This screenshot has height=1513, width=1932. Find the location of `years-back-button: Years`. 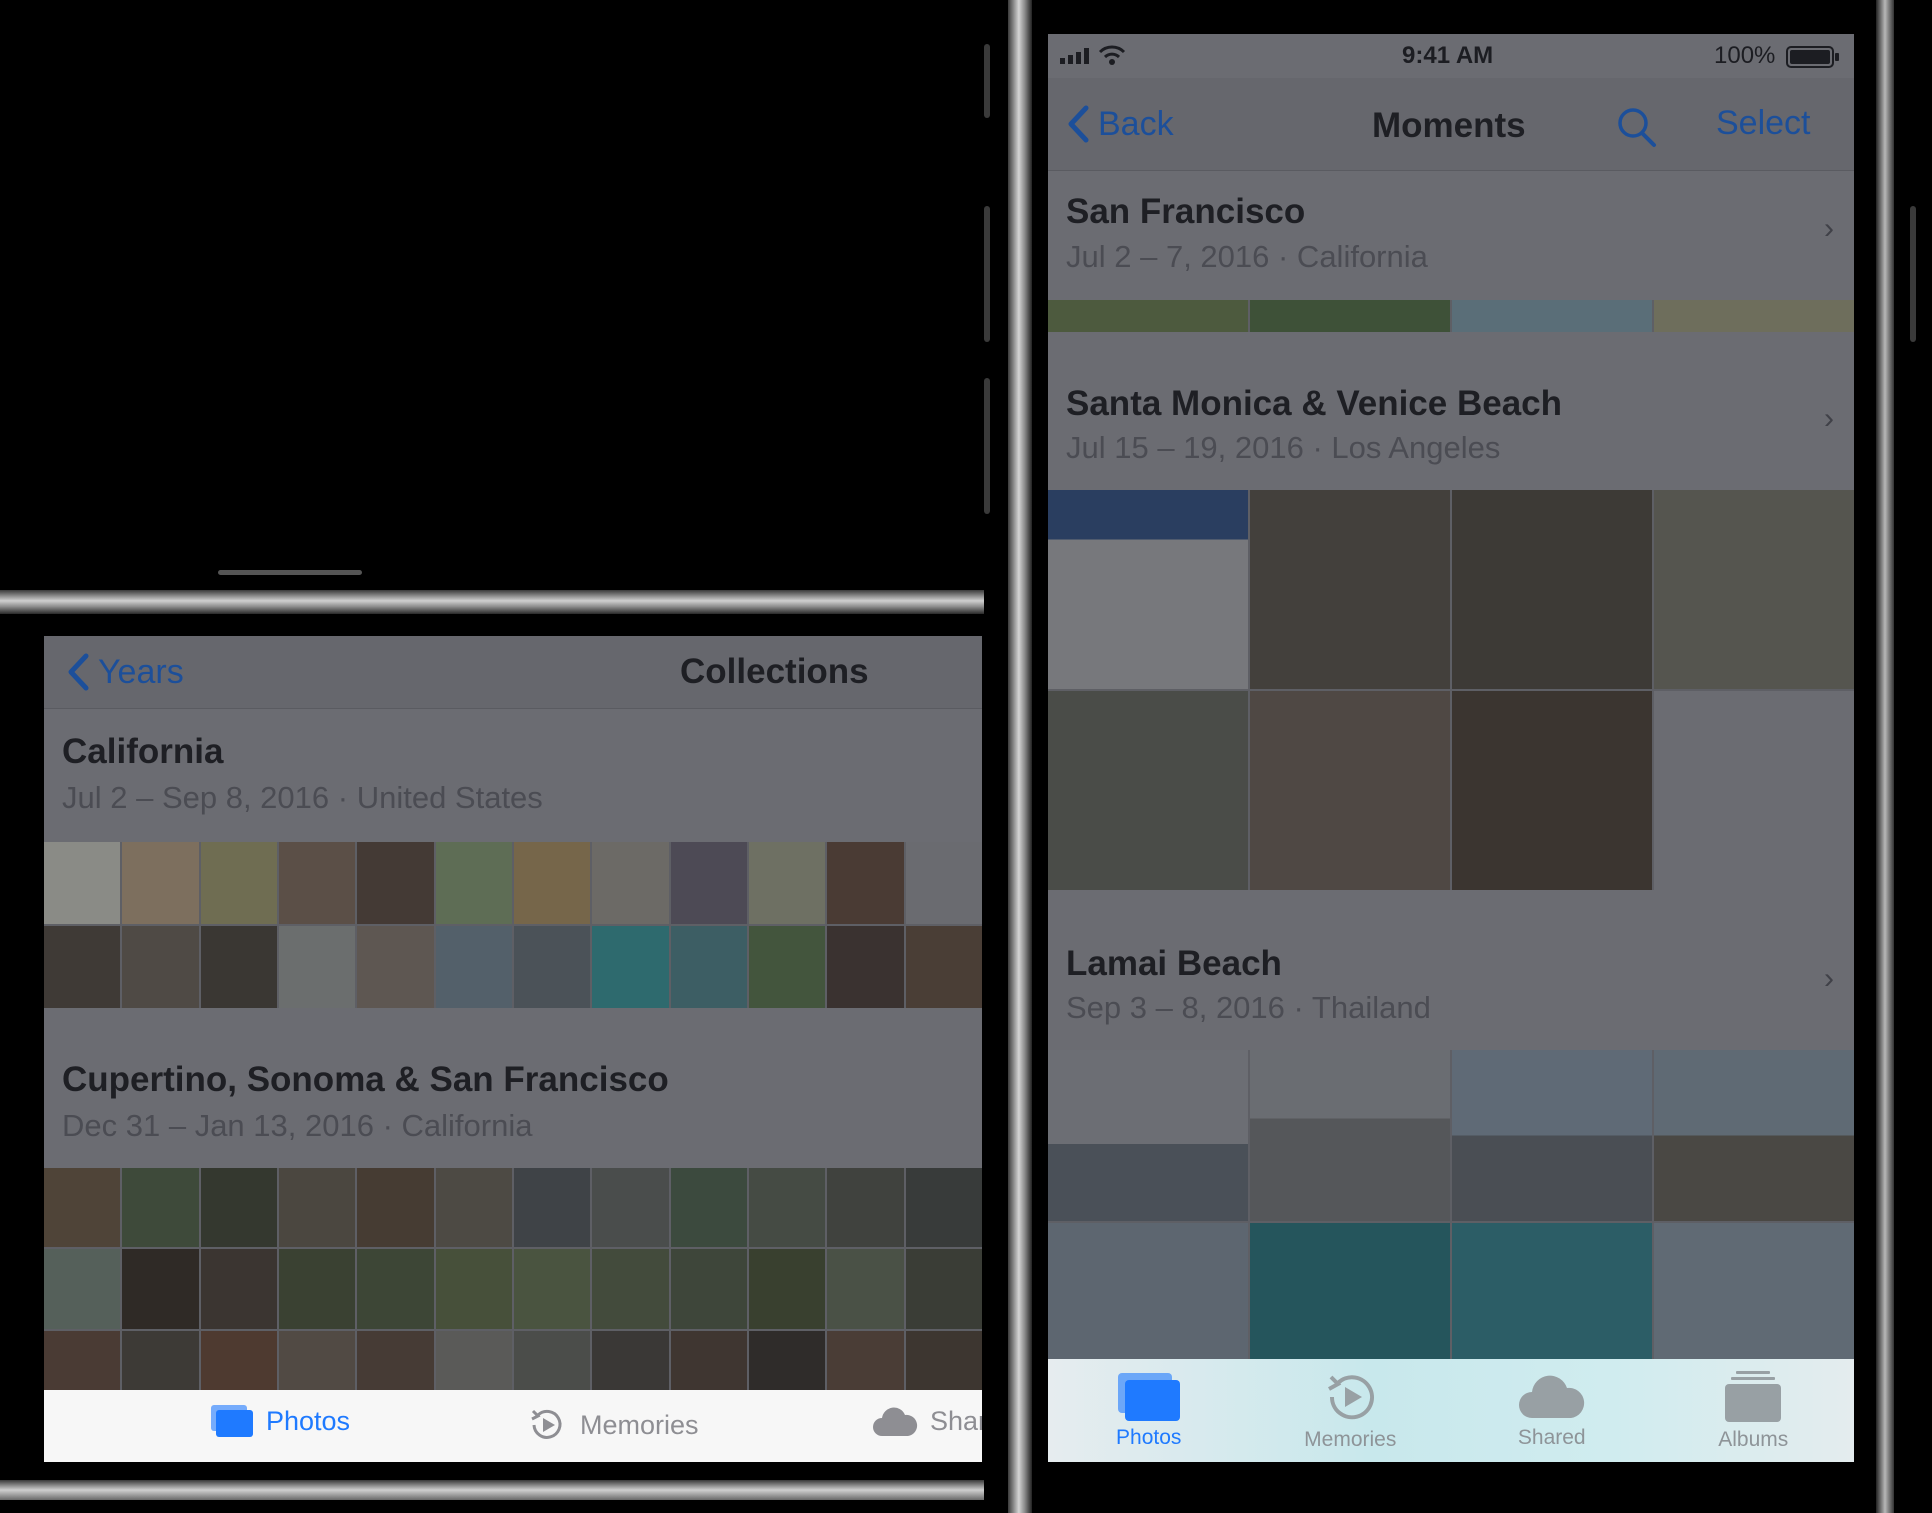

years-back-button: Years is located at coordinates (125, 672).